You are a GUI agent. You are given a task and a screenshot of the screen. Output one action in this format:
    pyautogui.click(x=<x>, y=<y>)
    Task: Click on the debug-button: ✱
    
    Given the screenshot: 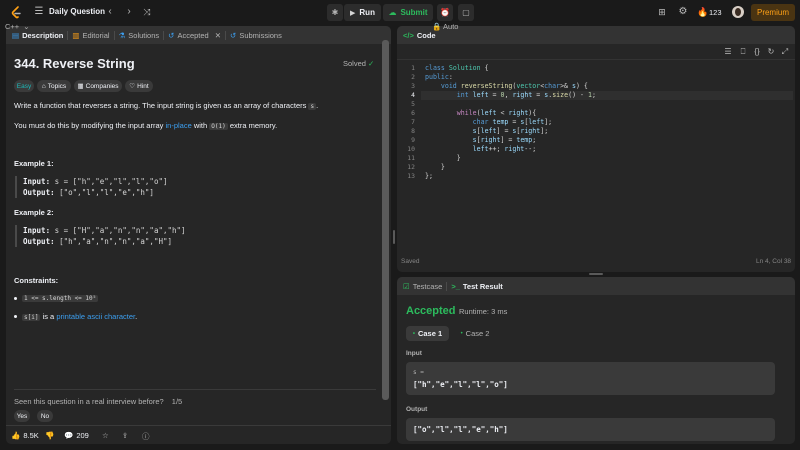 What is the action you would take?
    pyautogui.click(x=335, y=12)
    